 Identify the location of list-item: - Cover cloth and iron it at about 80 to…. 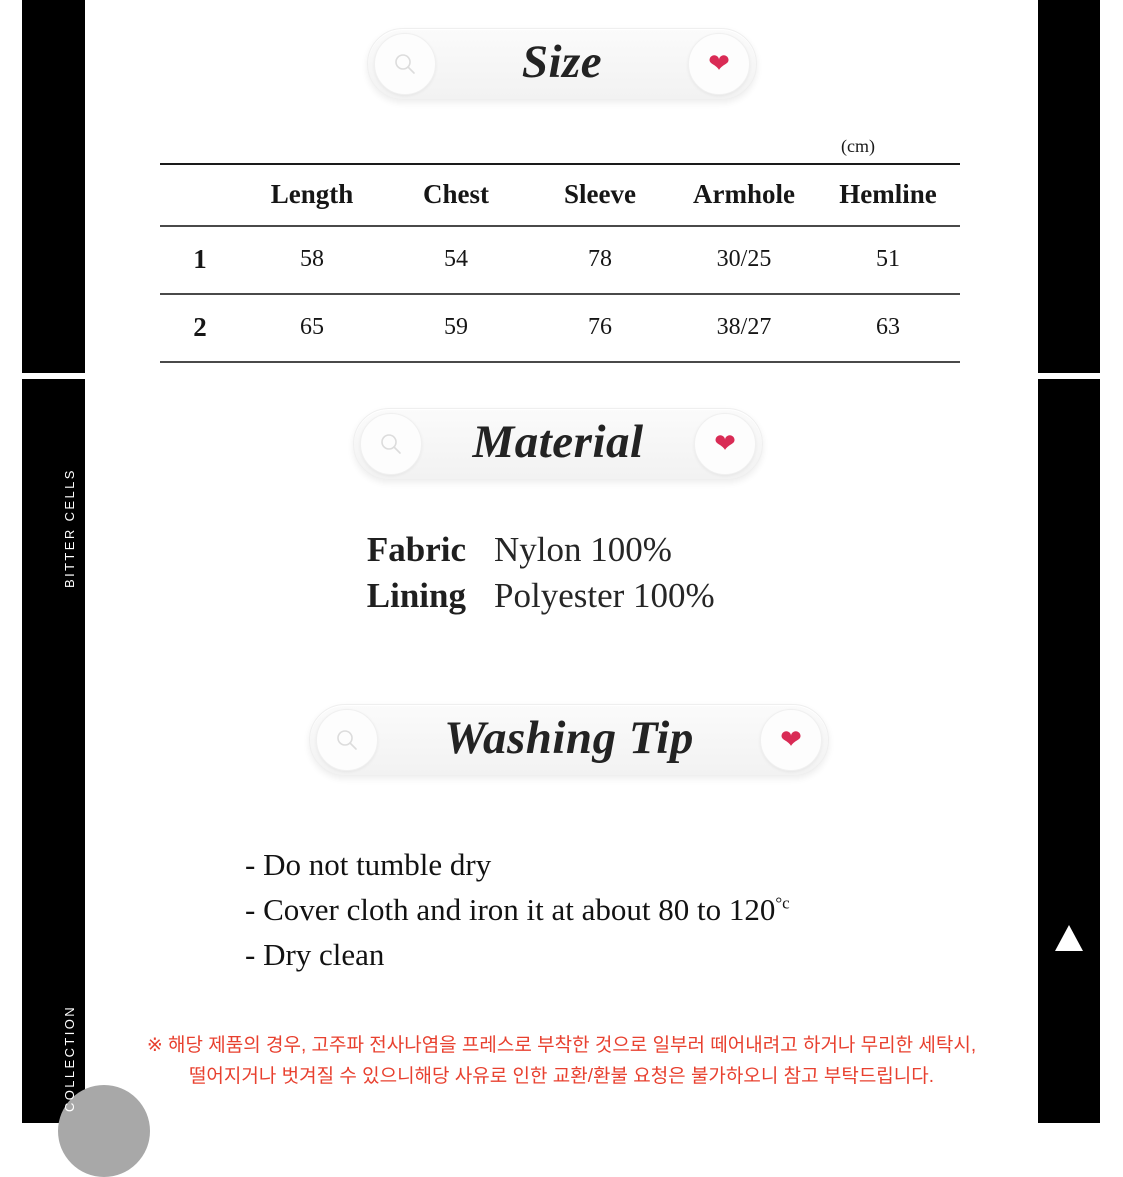
(615, 910).